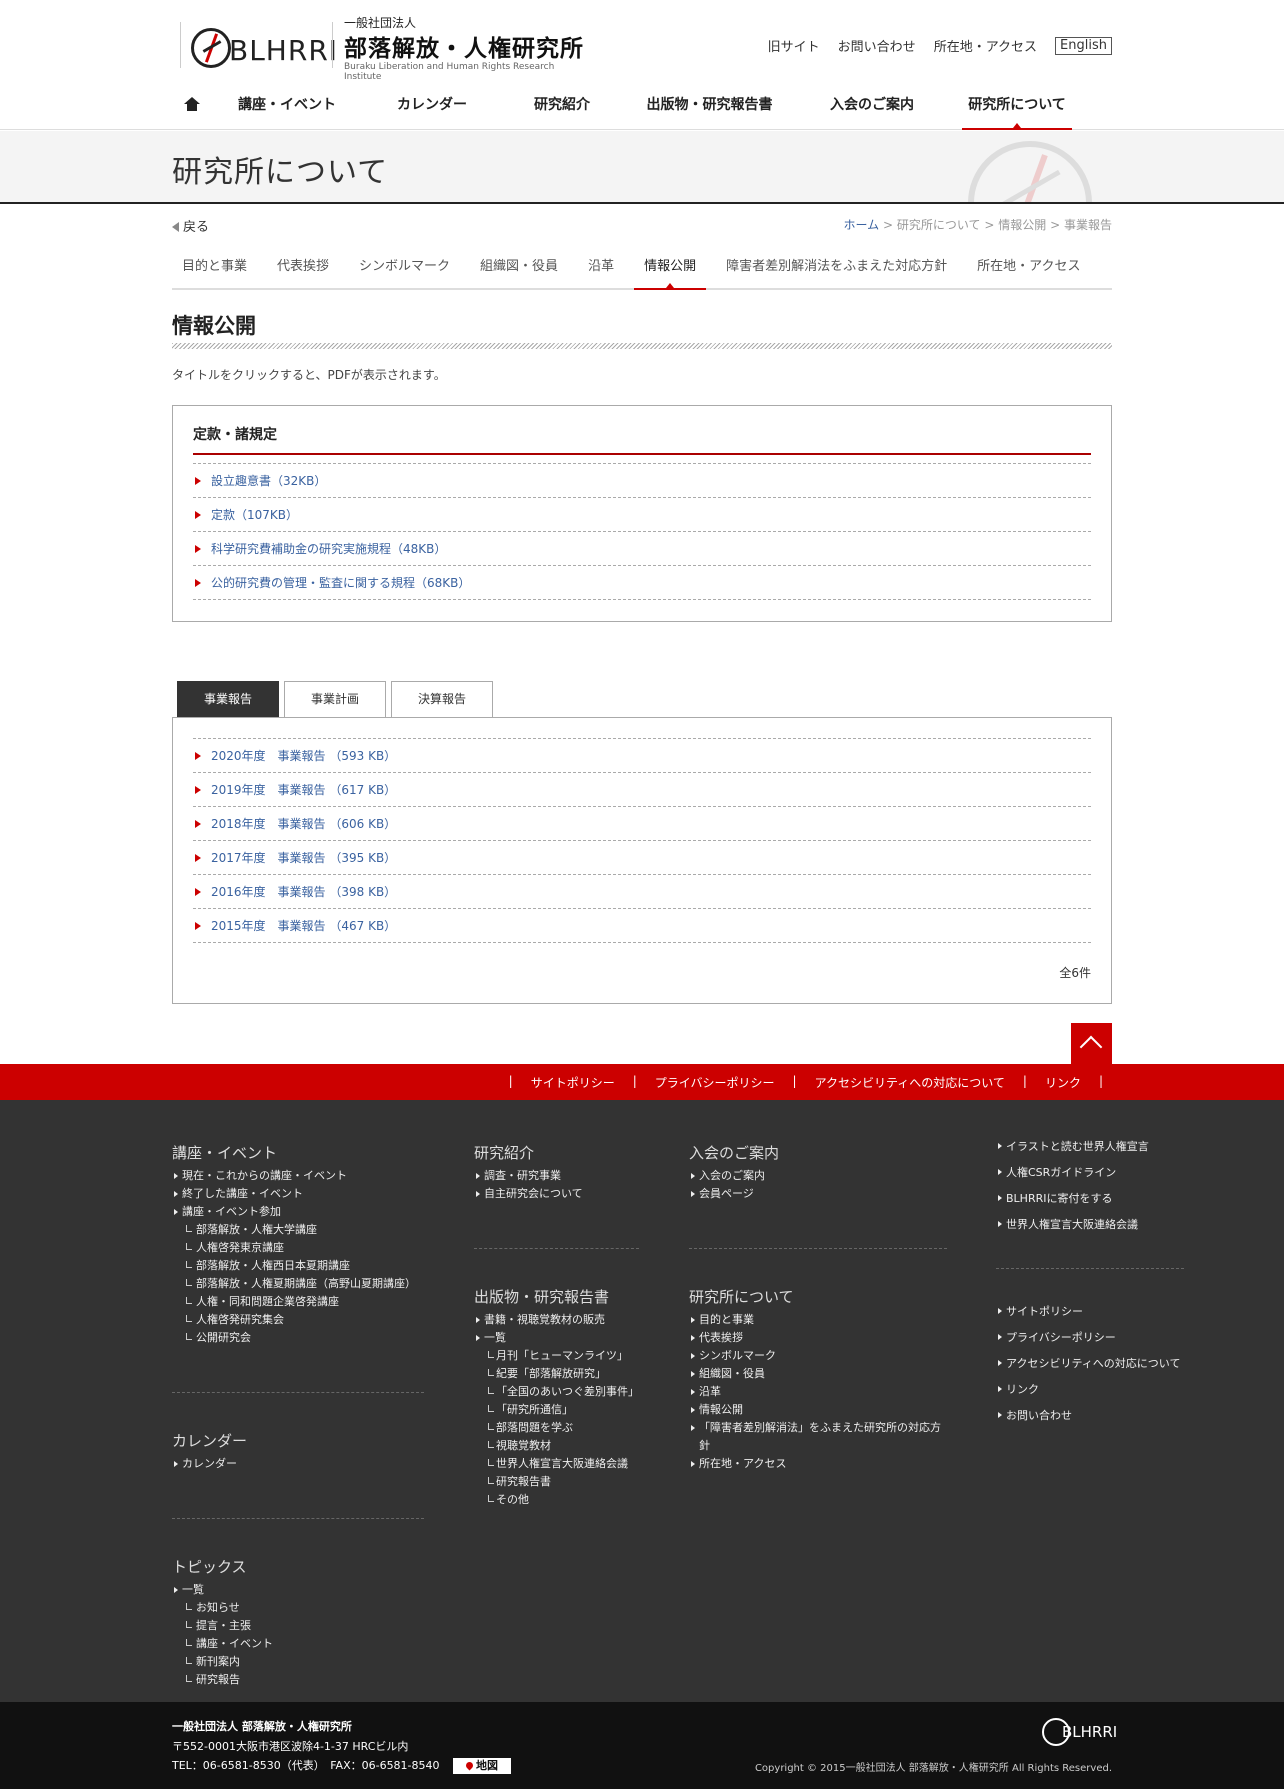 The height and width of the screenshot is (1789, 1284). What do you see at coordinates (298, 1680) in the screenshot?
I see `footer-sublink: 研究報告` at bounding box center [298, 1680].